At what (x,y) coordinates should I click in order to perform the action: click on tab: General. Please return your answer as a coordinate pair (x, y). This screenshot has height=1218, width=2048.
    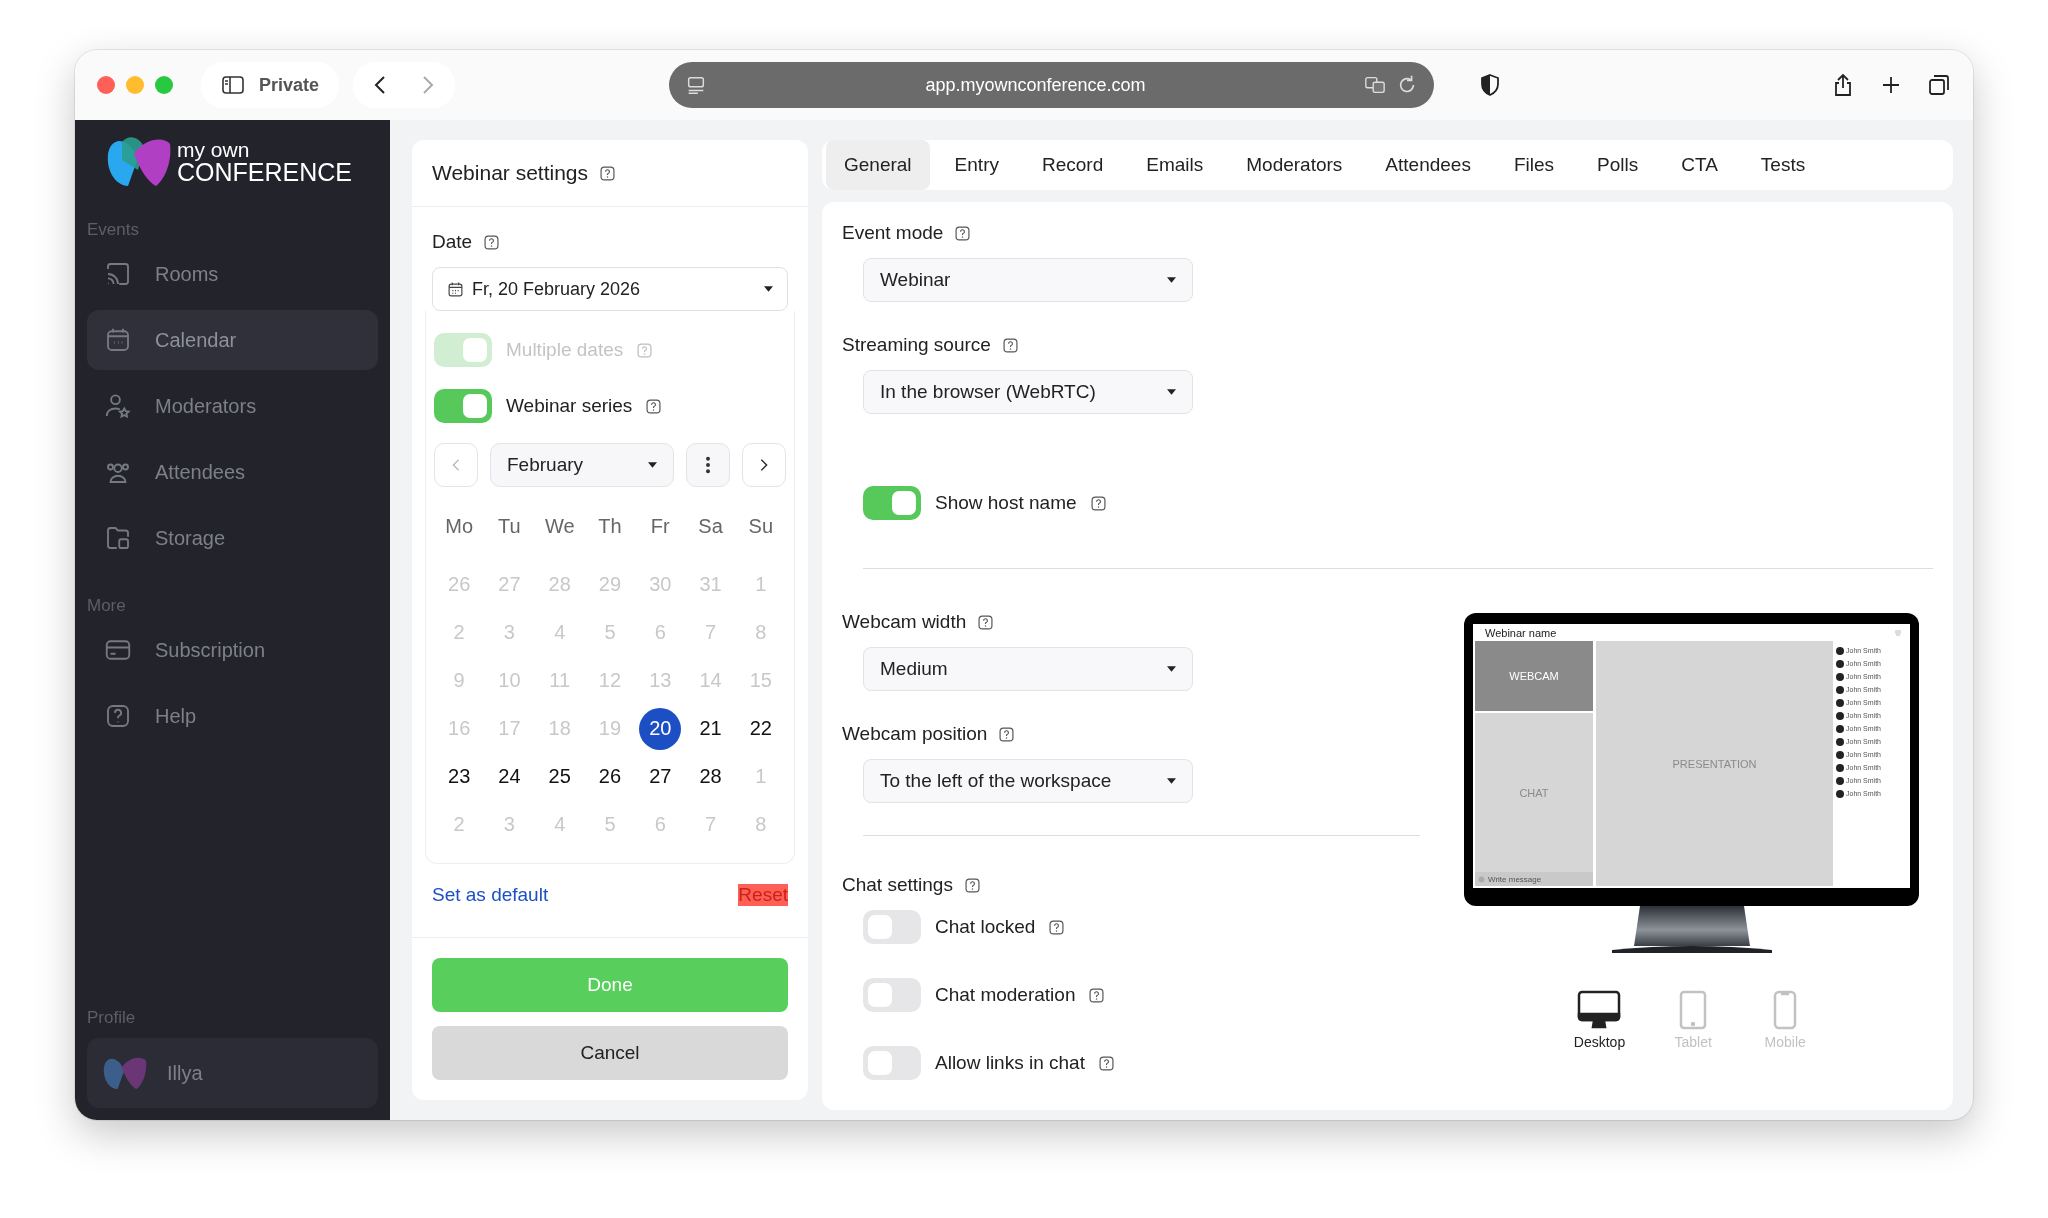
    Looking at the image, I should click on (878, 165).